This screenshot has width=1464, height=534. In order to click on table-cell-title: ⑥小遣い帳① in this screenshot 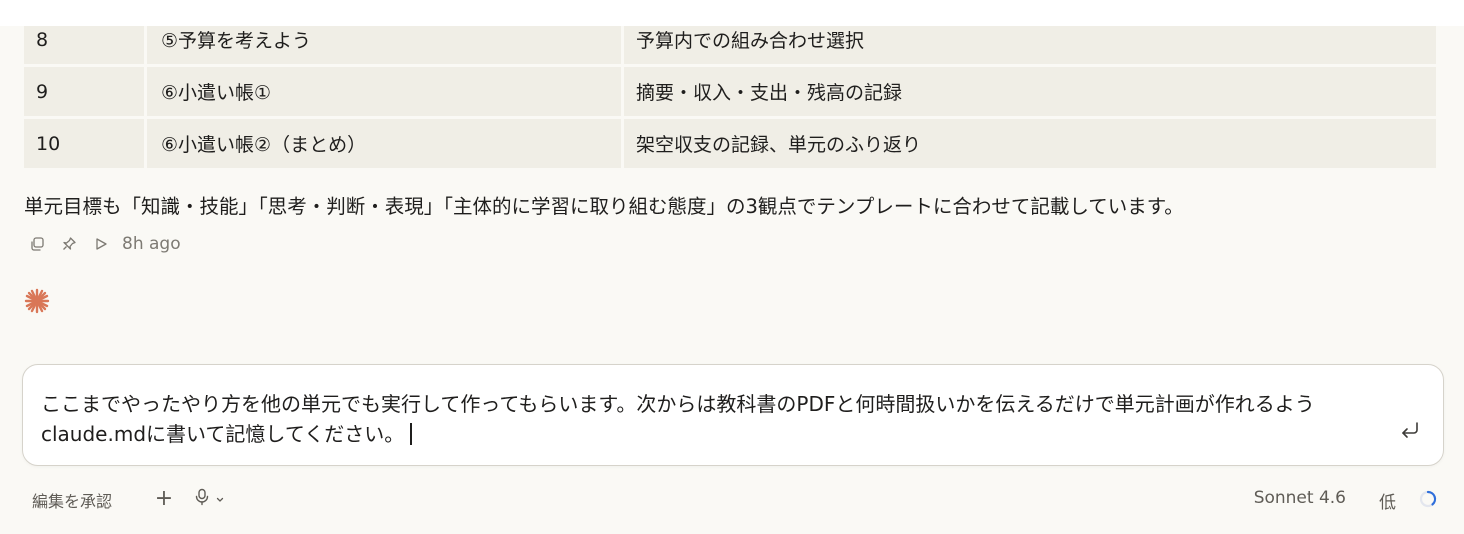, I will do `click(384, 91)`.